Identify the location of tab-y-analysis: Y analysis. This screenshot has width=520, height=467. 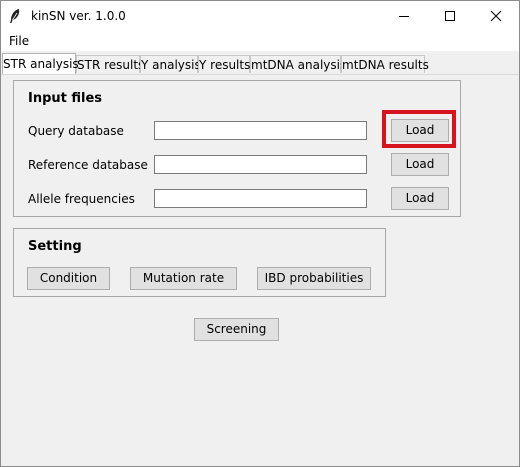
(170, 64).